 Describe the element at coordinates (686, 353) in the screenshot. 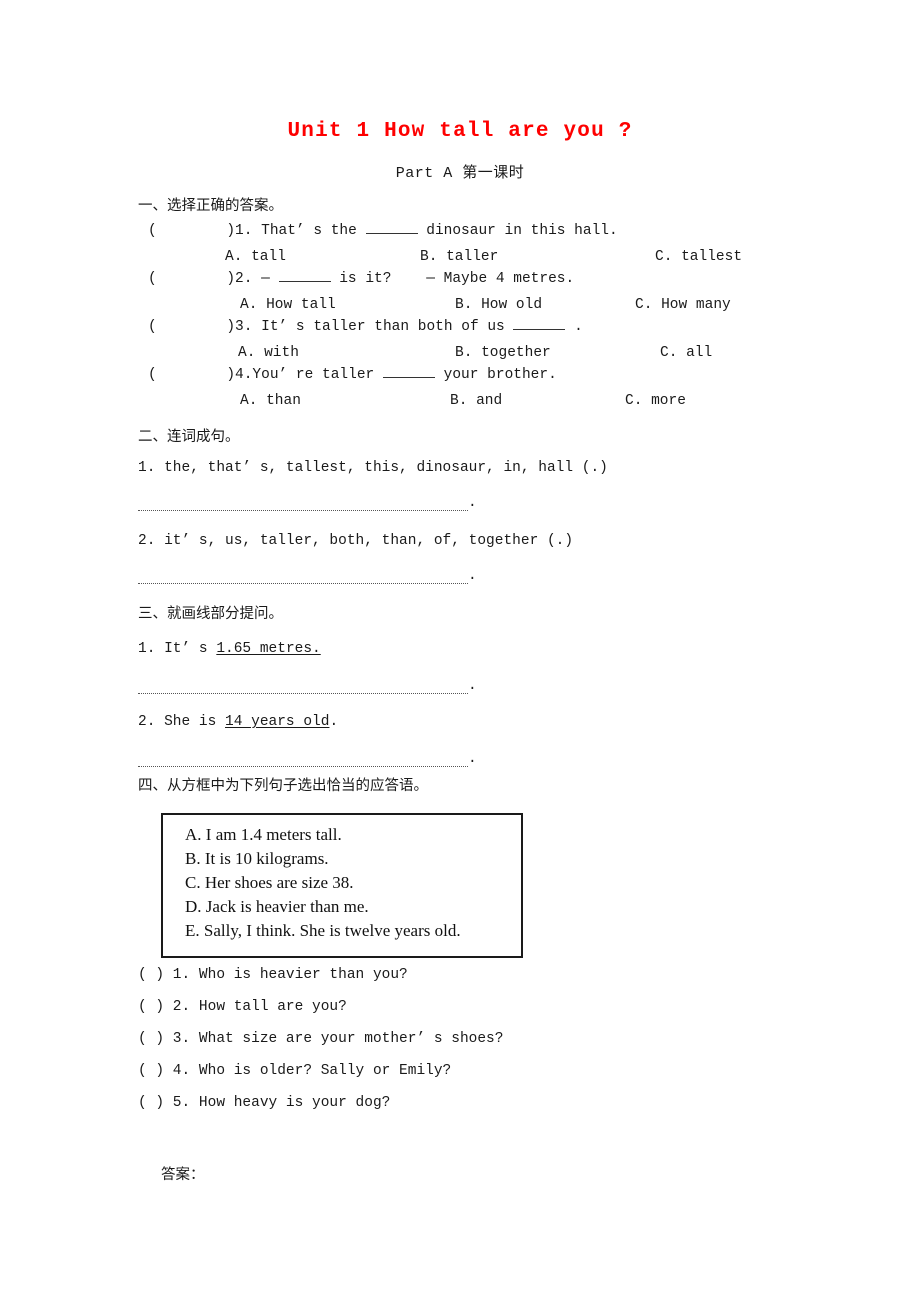

I see `option-3-c: C. all` at that location.